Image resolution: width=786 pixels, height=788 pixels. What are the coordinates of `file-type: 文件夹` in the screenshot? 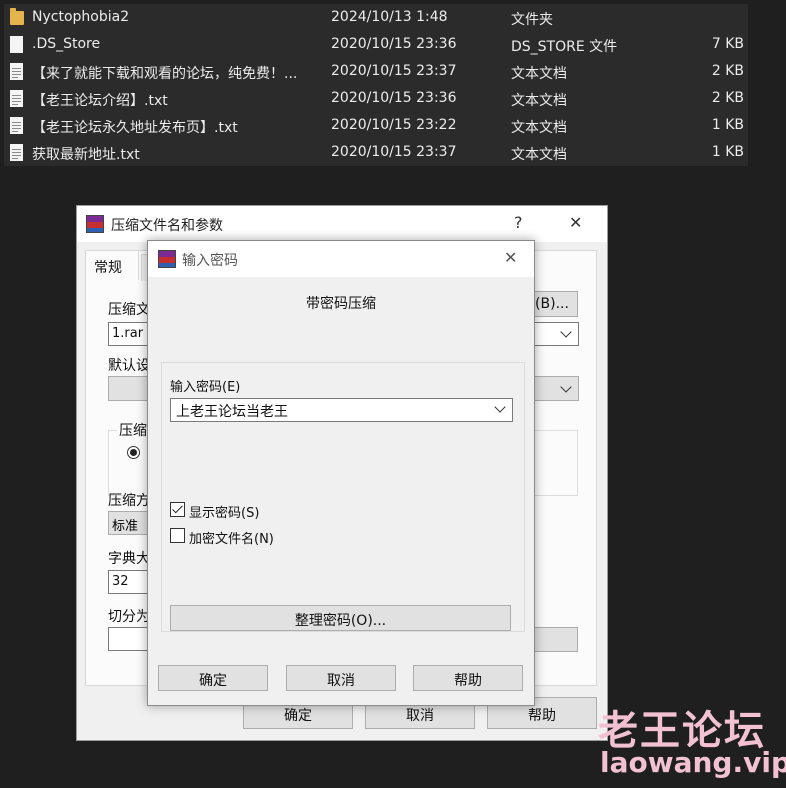 It's located at (532, 20).